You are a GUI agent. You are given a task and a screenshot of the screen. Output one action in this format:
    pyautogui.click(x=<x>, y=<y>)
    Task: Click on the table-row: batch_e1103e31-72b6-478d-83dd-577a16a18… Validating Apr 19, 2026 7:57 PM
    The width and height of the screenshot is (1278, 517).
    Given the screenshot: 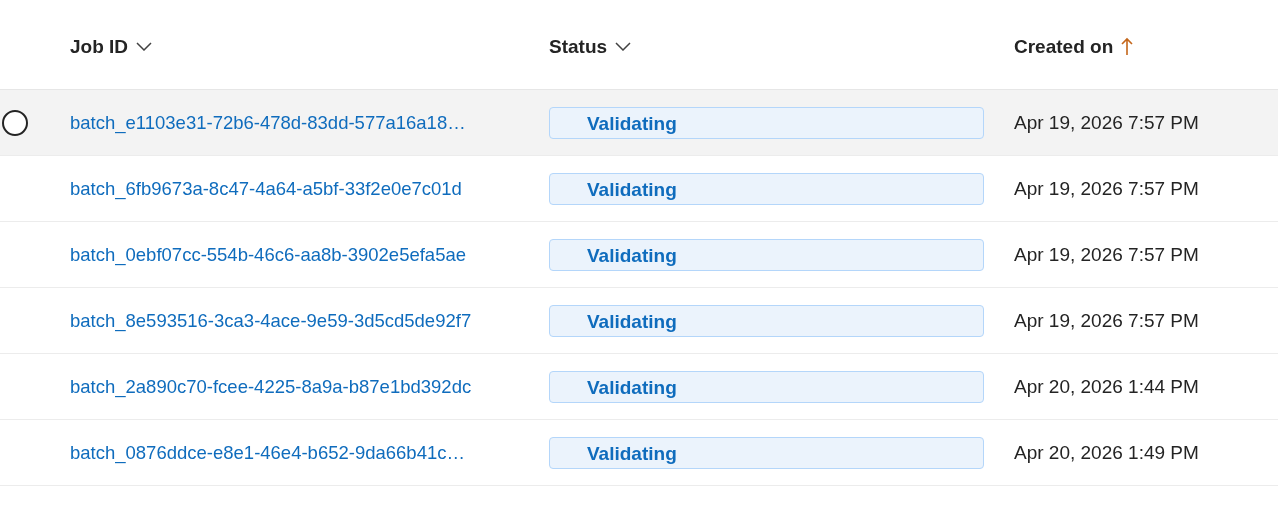 What is the action you would take?
    pyautogui.click(x=639, y=123)
    